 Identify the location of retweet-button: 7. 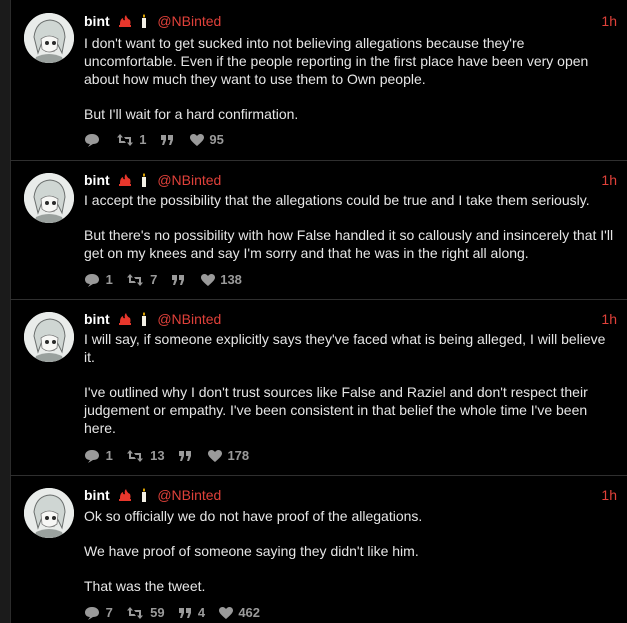
(141, 280).